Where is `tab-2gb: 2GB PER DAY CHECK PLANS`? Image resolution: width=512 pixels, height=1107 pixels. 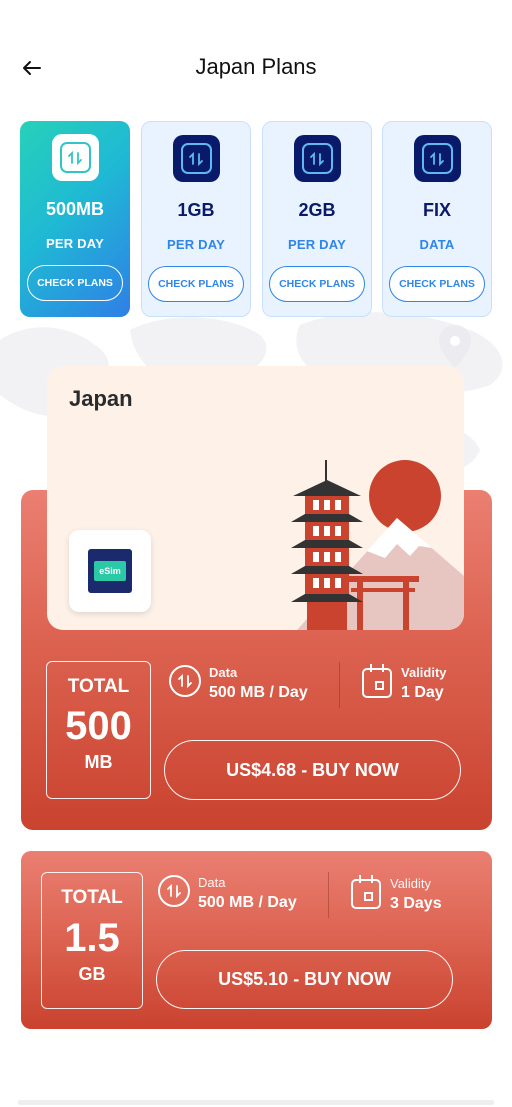
tab-2gb: 2GB PER DAY CHECK PLANS is located at coordinates (317, 219).